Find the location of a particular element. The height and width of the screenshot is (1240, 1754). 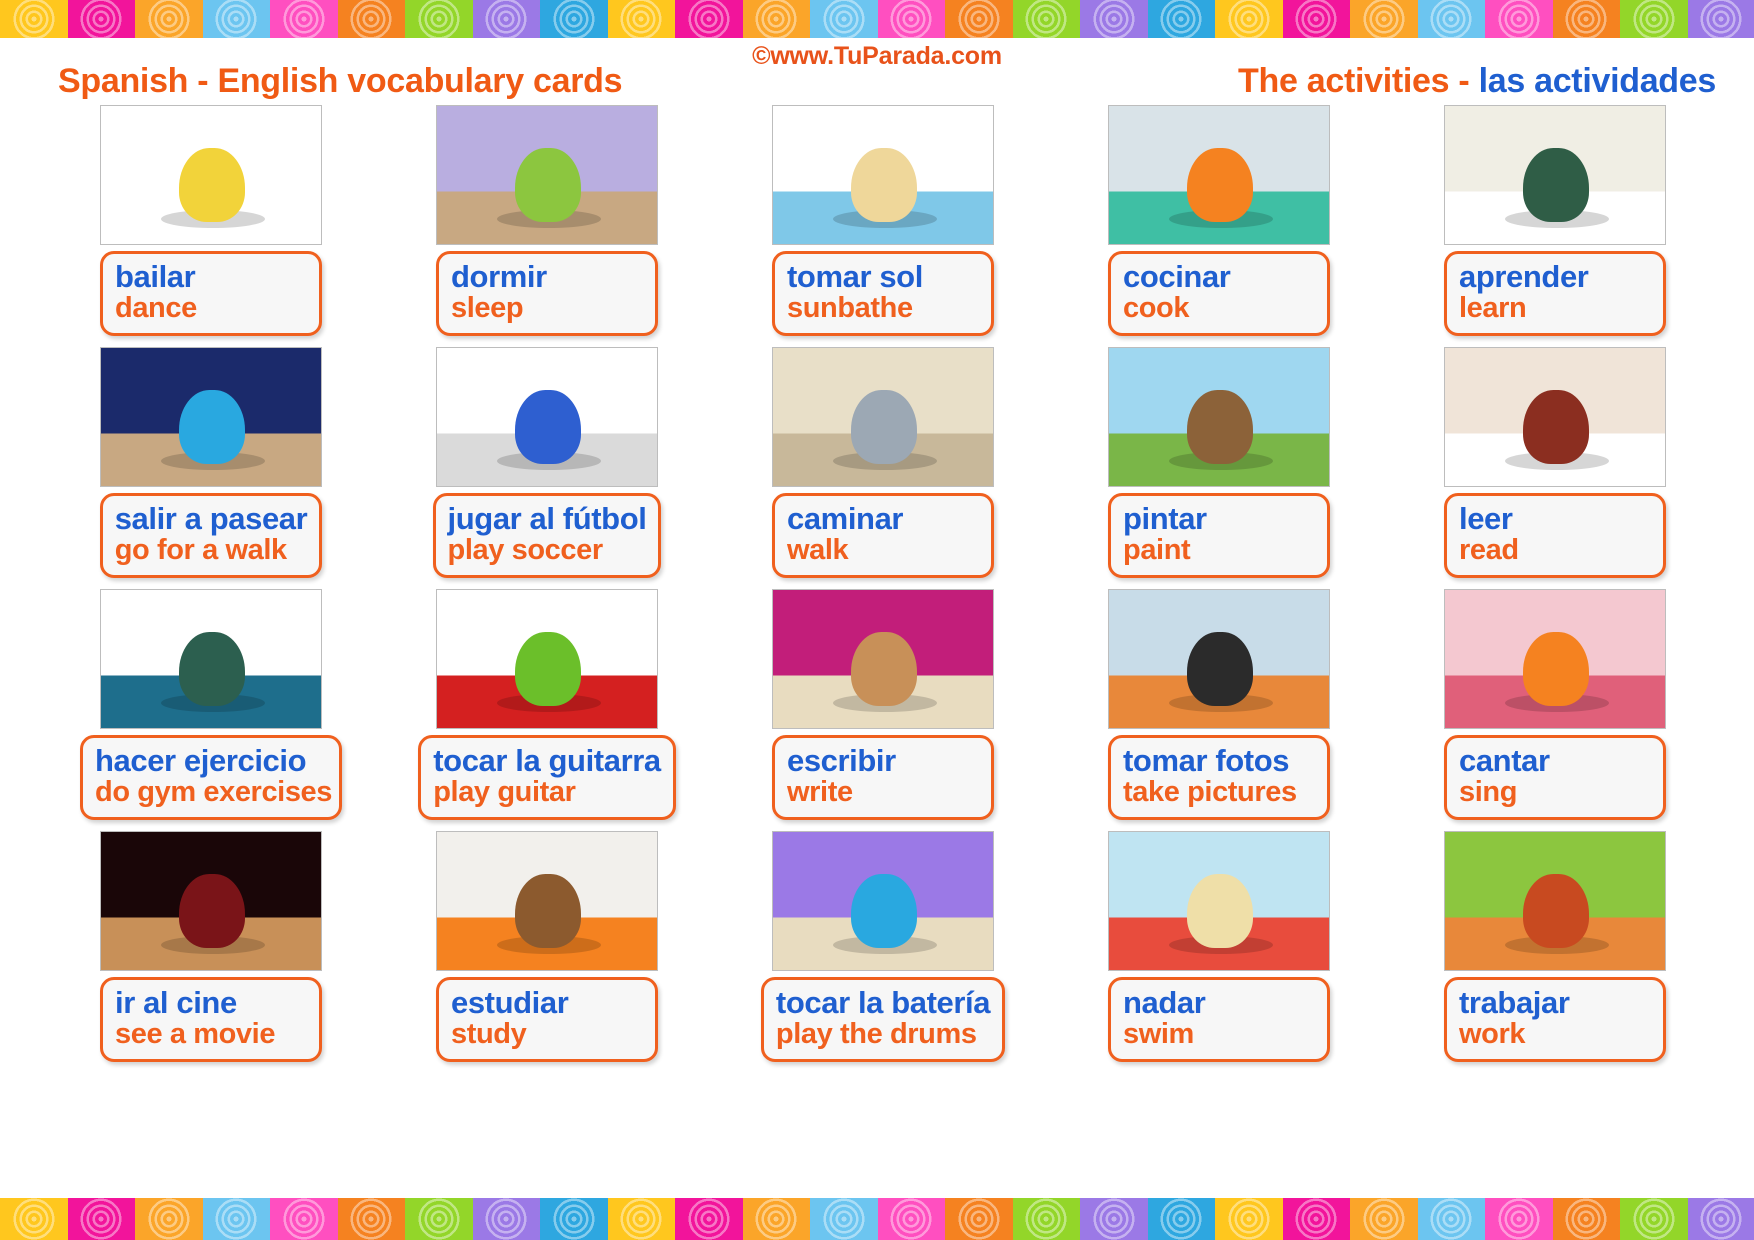

spanish-word: leer is located at coordinates (1486, 518).